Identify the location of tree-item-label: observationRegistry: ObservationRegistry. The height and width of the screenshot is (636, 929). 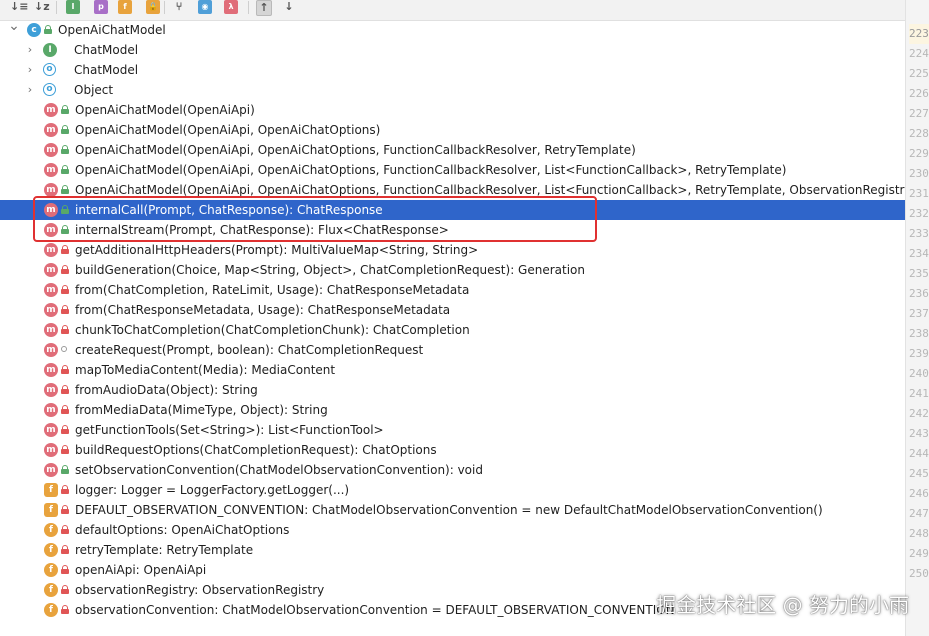
(200, 590).